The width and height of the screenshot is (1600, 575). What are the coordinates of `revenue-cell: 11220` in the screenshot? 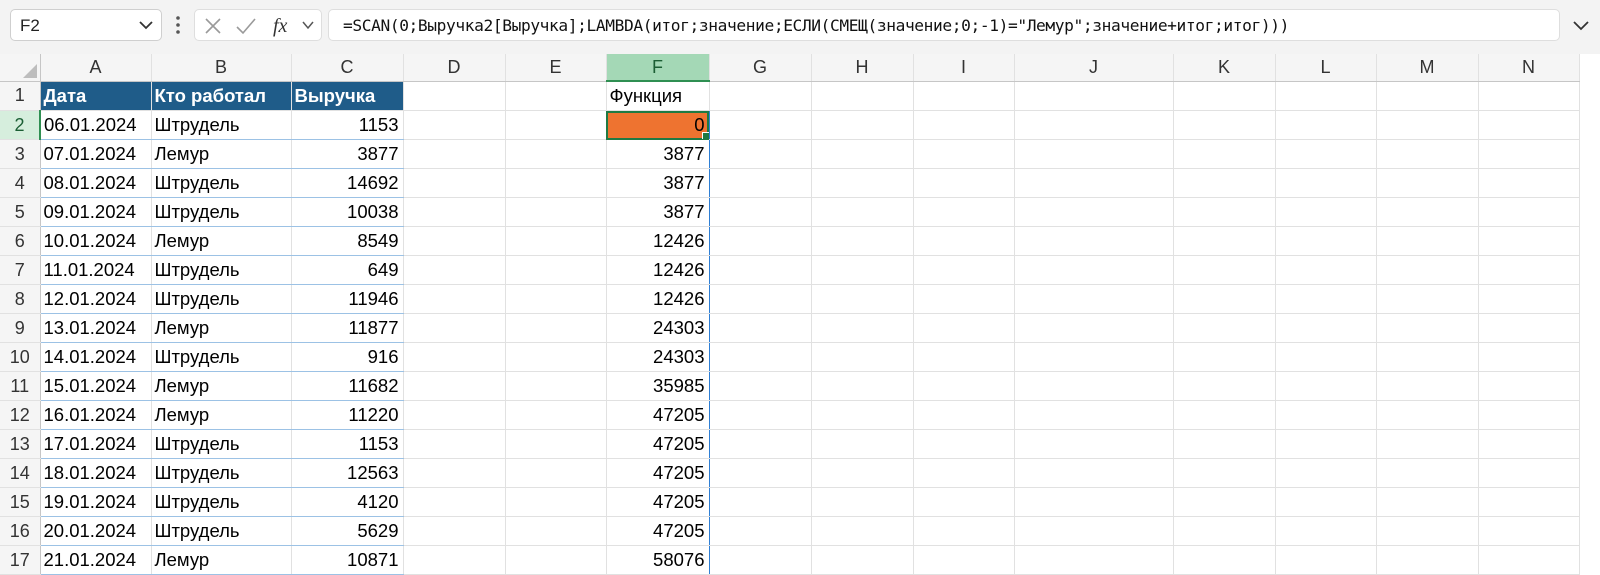 It's located at (347, 415).